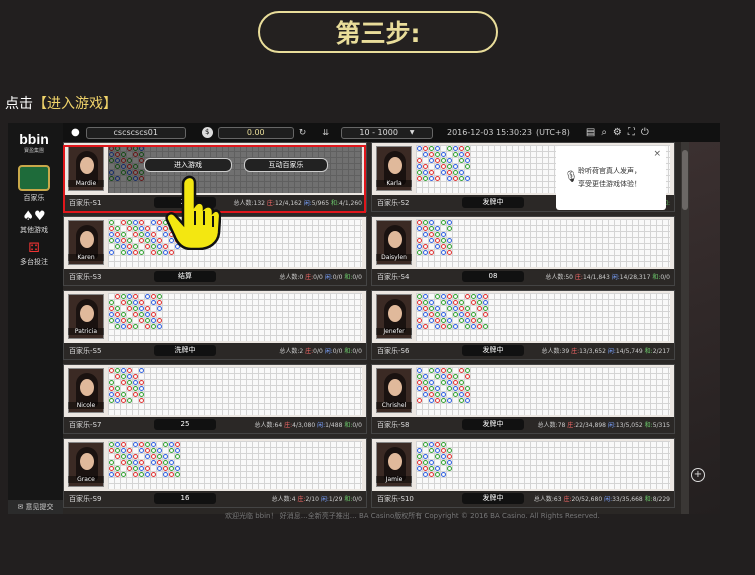 The height and width of the screenshot is (575, 755). What do you see at coordinates (207, 132) in the screenshot?
I see `coin-icon: $` at bounding box center [207, 132].